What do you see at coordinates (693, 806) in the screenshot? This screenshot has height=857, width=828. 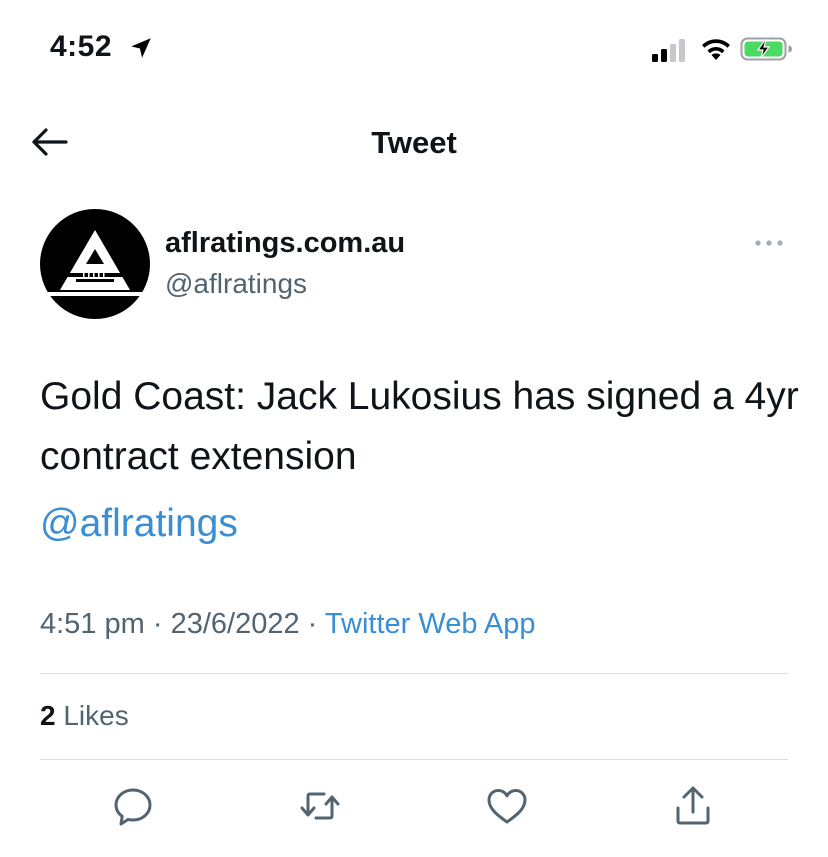 I see `share-icon` at bounding box center [693, 806].